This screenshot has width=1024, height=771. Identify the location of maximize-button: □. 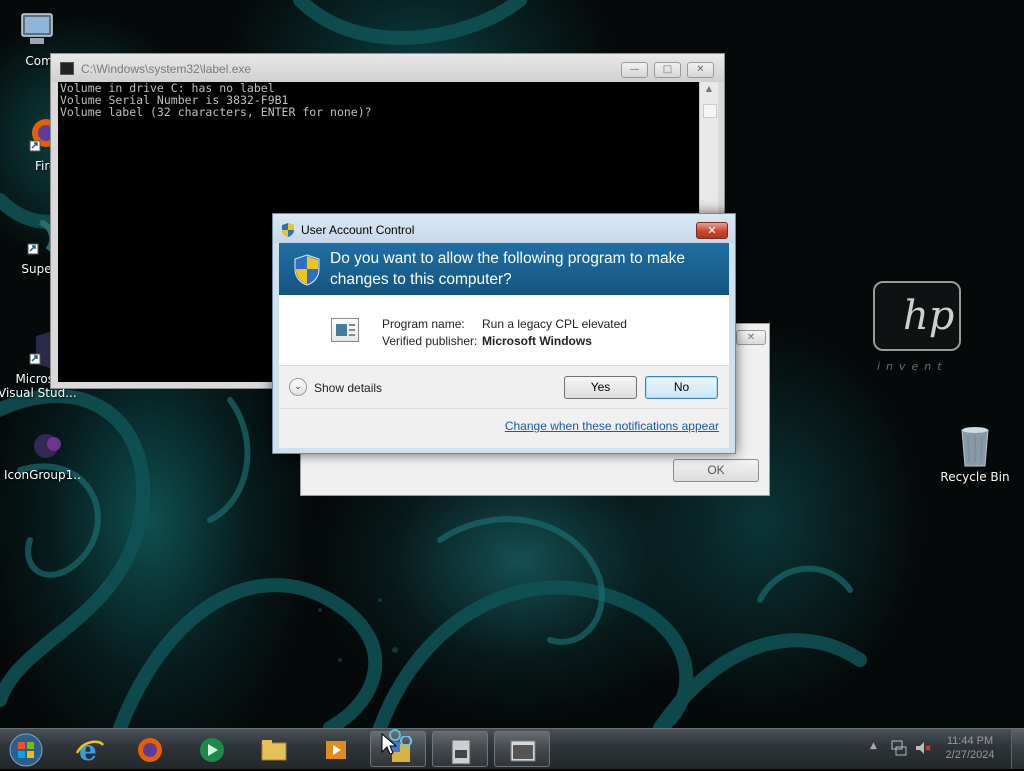
(667, 70).